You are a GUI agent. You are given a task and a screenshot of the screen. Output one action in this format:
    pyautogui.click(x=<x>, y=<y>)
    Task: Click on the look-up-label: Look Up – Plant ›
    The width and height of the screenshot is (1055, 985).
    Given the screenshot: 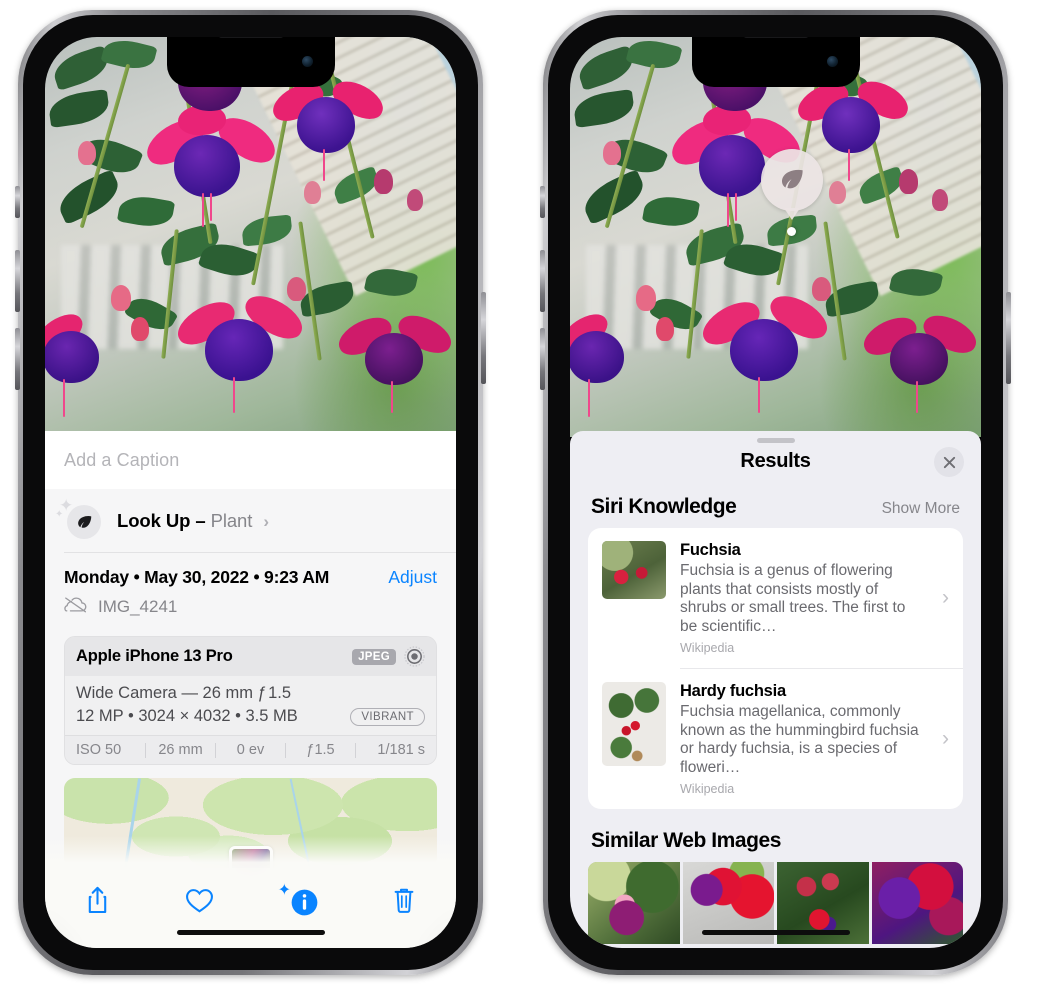 What is the action you would take?
    pyautogui.click(x=193, y=521)
    